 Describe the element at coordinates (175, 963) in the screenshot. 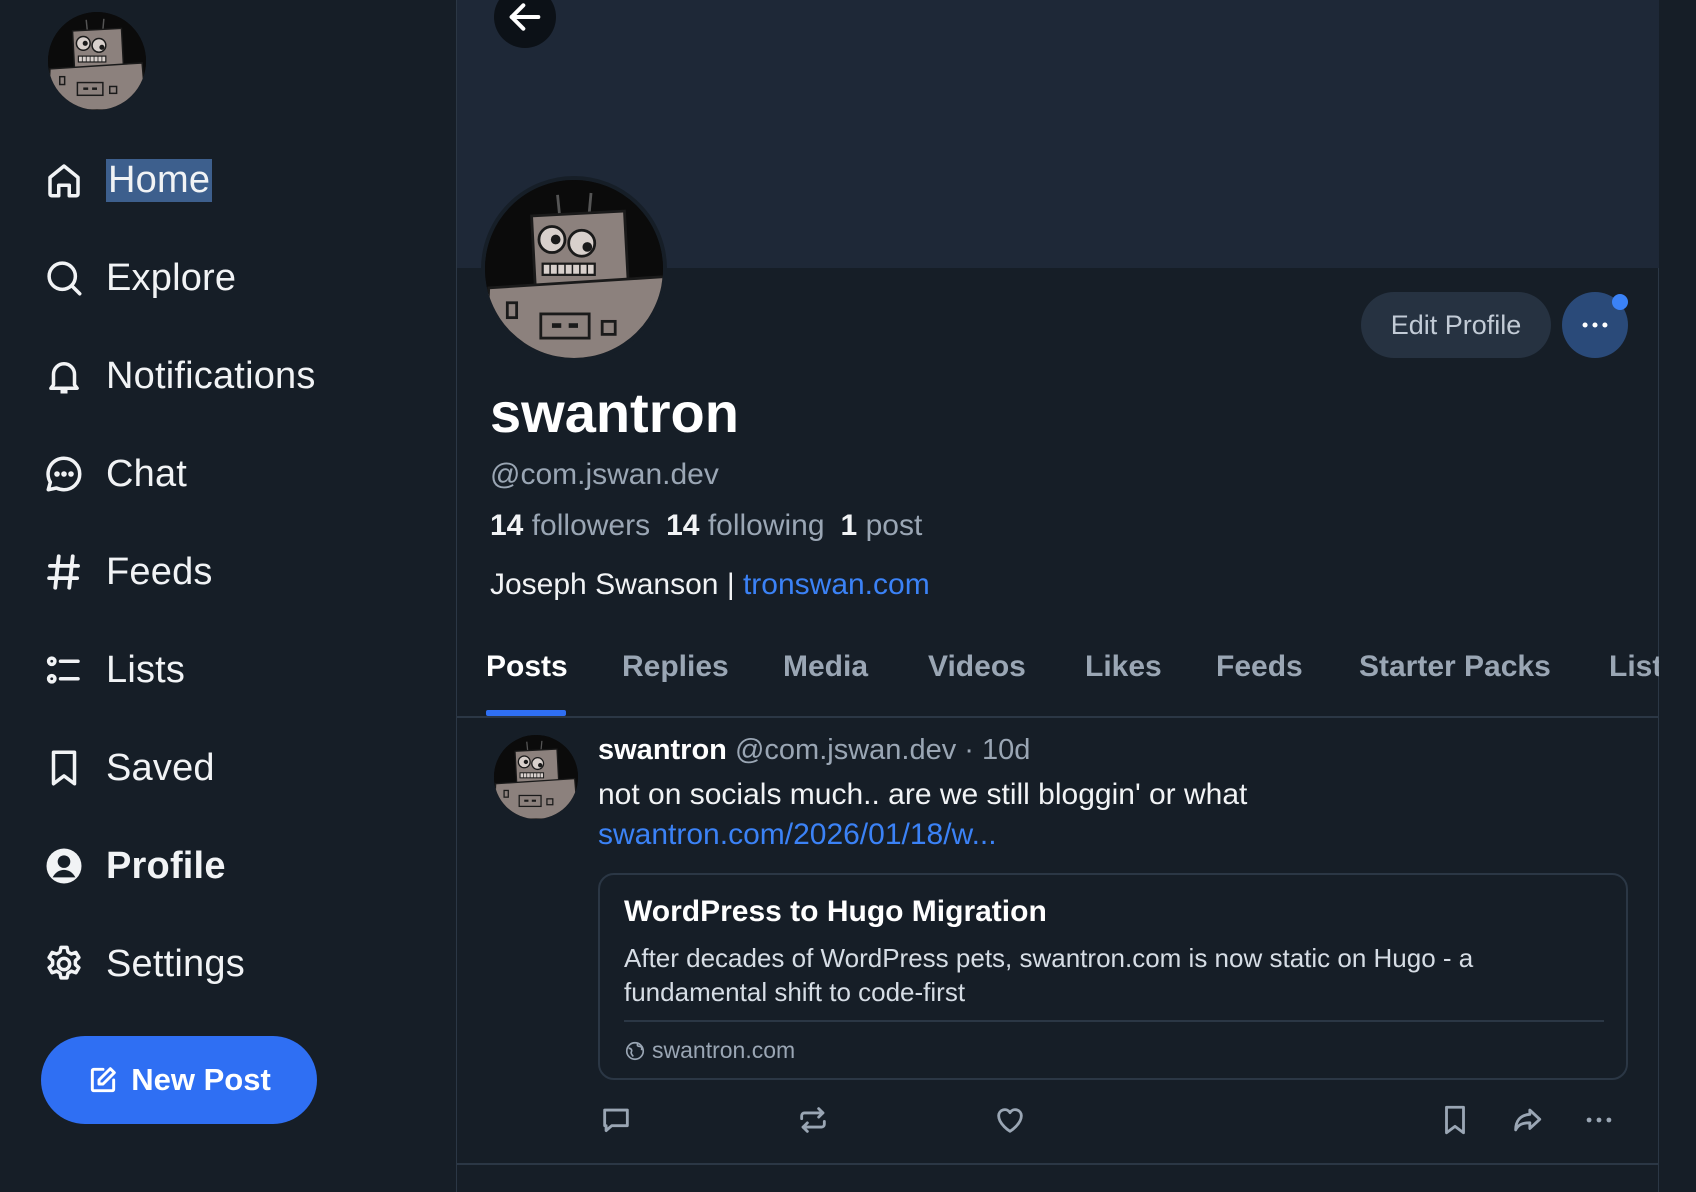

I see `sidebar-item-label: Settings` at that location.